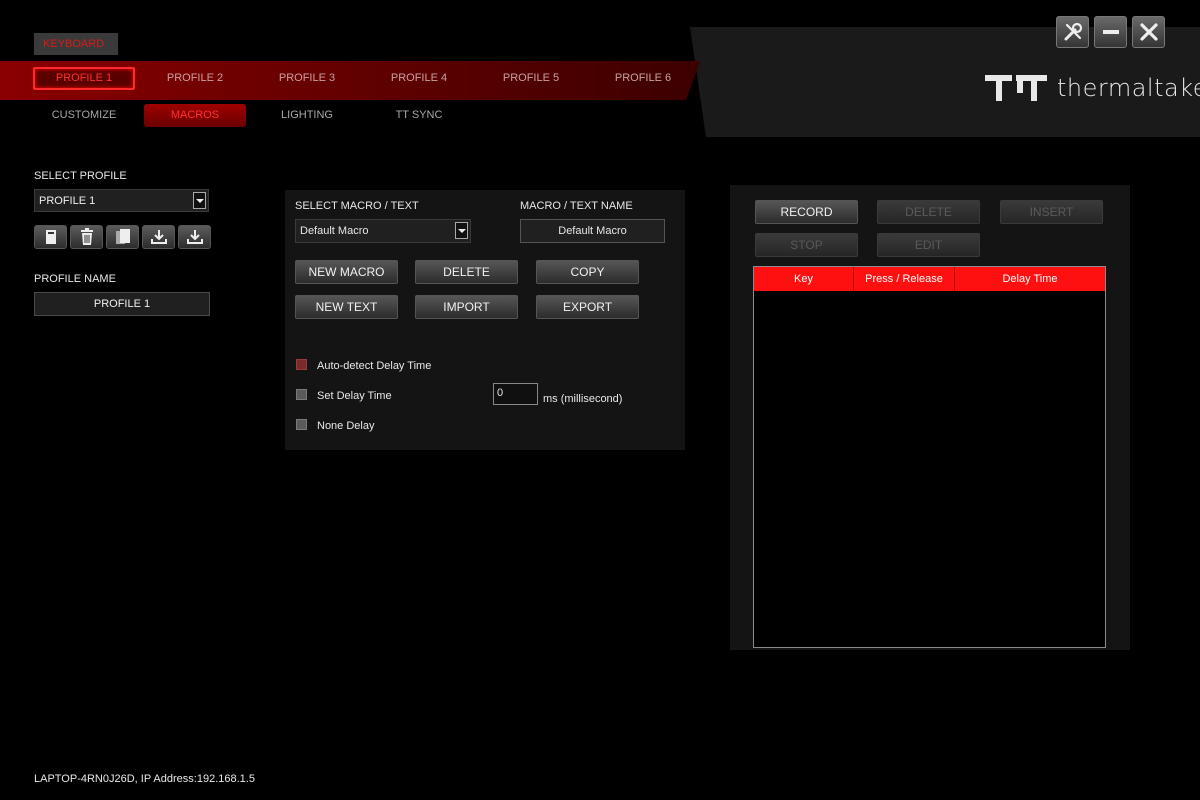 Image resolution: width=1200 pixels, height=800 pixels. I want to click on macro-select-value: Default Macro, so click(334, 231).